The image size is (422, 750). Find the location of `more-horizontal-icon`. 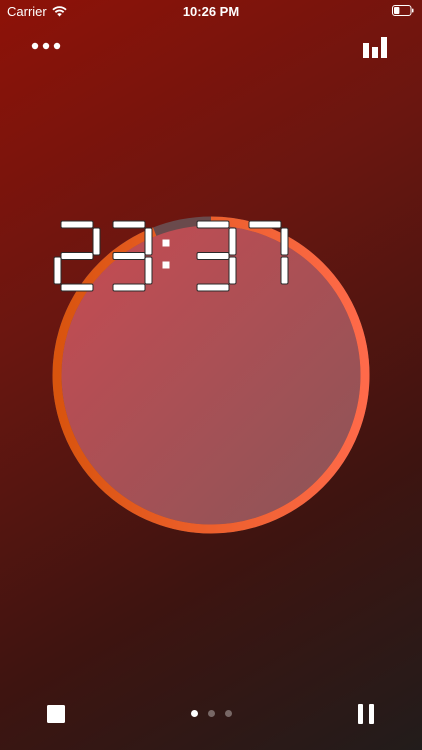

more-horizontal-icon is located at coordinates (46, 46).